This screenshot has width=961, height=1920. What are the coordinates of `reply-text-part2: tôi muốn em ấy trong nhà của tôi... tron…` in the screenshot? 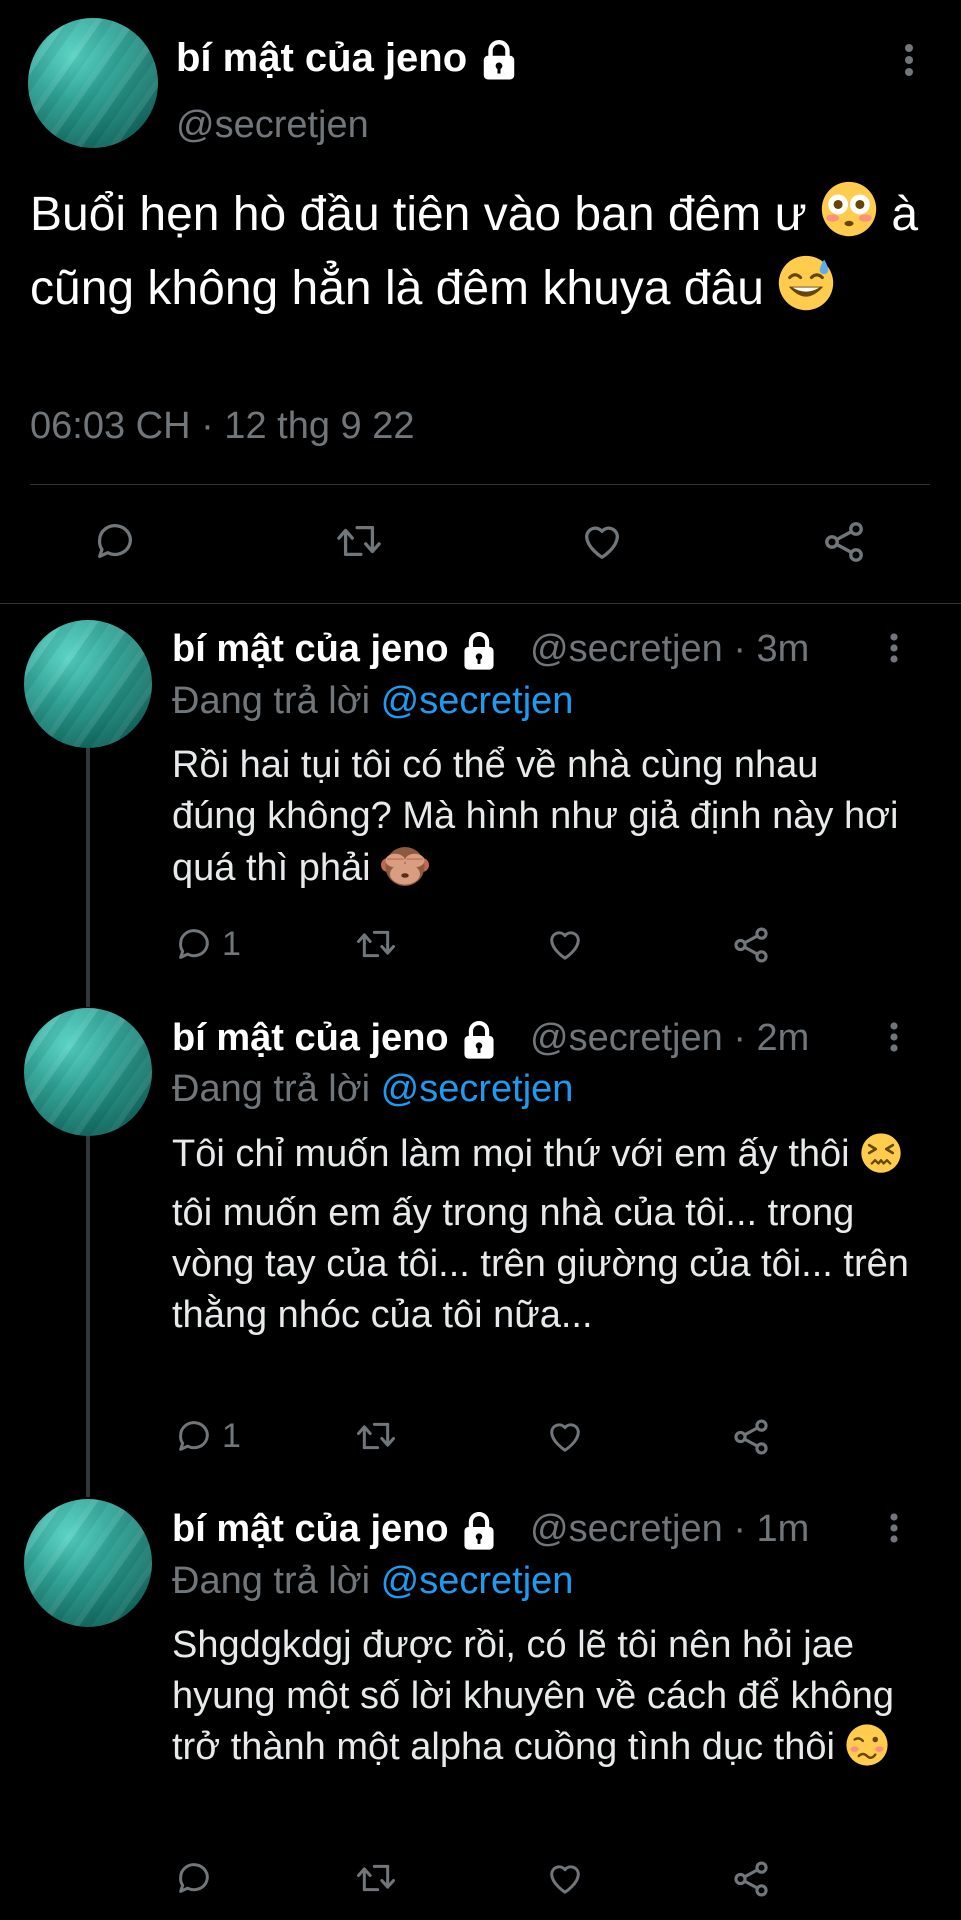 It's located at (540, 1264).